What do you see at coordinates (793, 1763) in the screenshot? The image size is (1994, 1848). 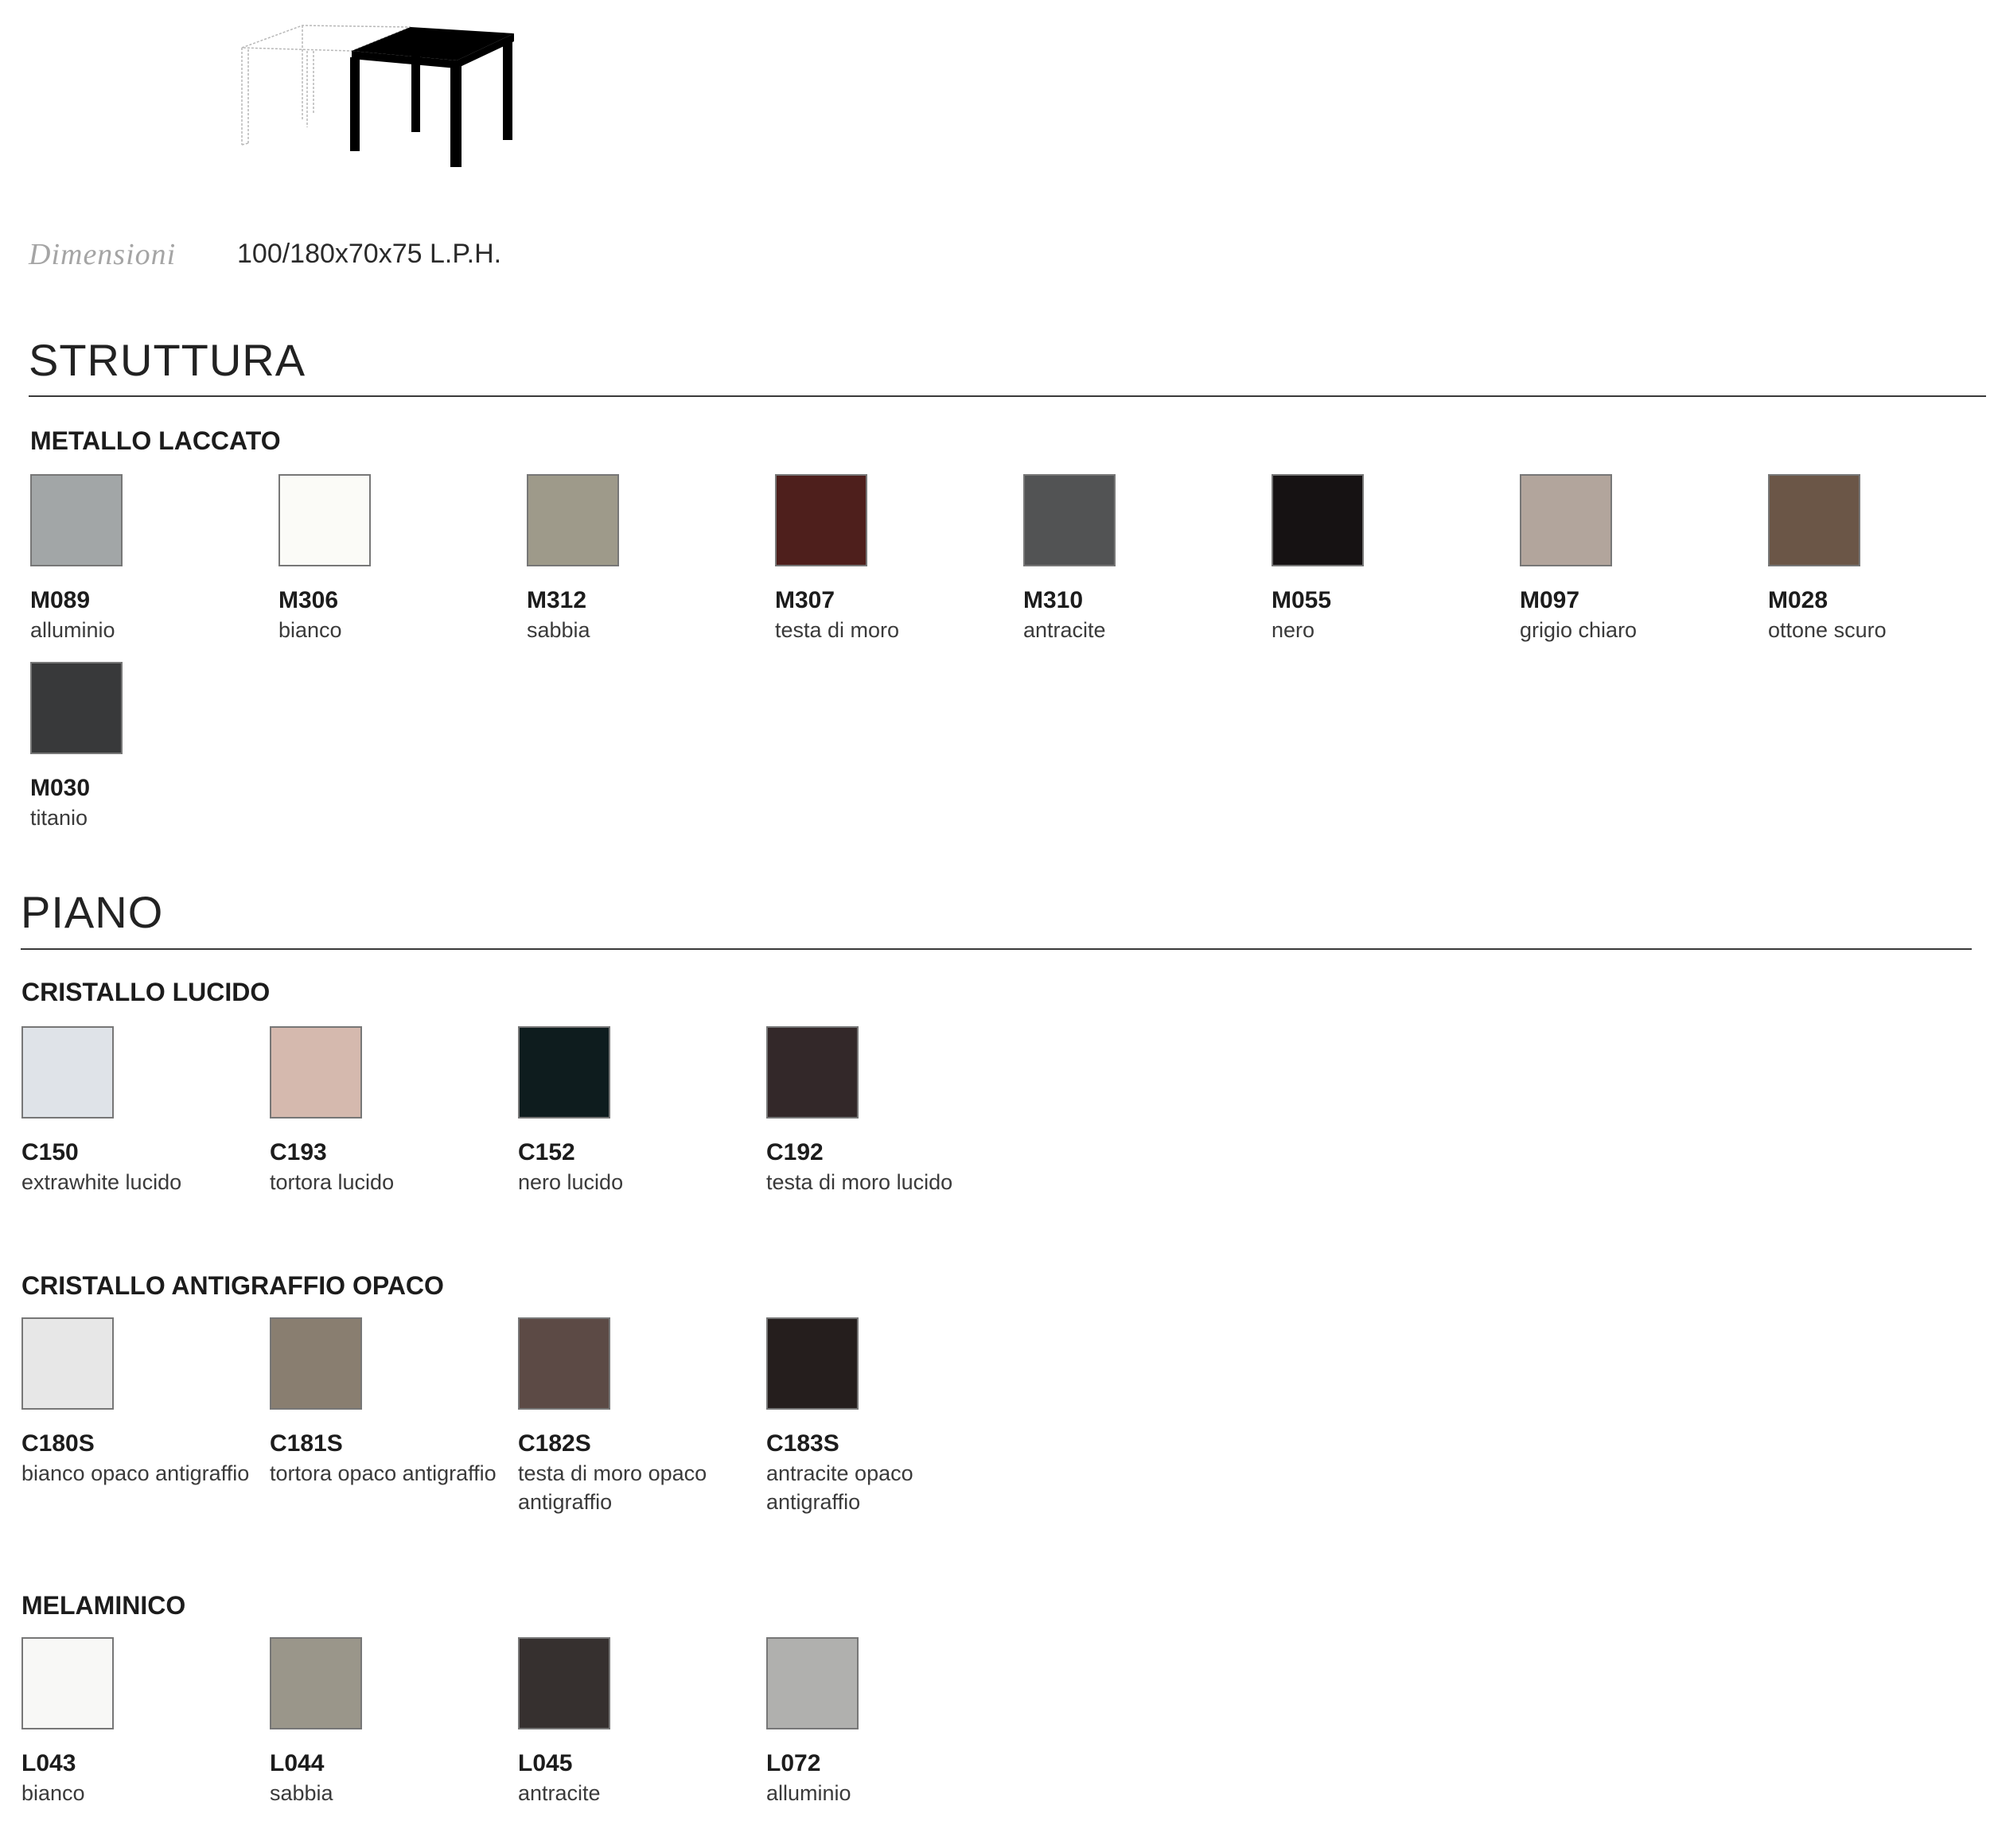 I see `swatch-code: L072` at bounding box center [793, 1763].